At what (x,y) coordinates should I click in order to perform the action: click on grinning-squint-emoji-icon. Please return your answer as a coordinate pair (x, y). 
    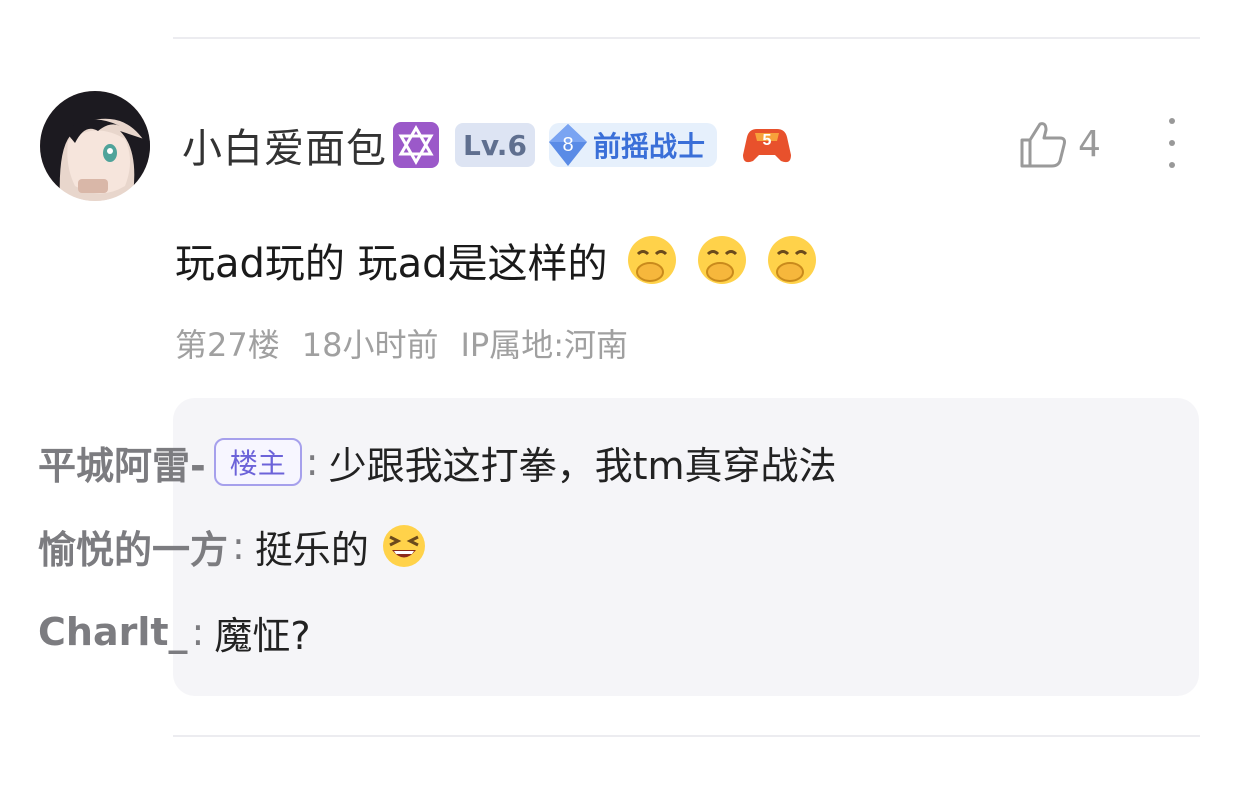
    Looking at the image, I should click on (403, 546).